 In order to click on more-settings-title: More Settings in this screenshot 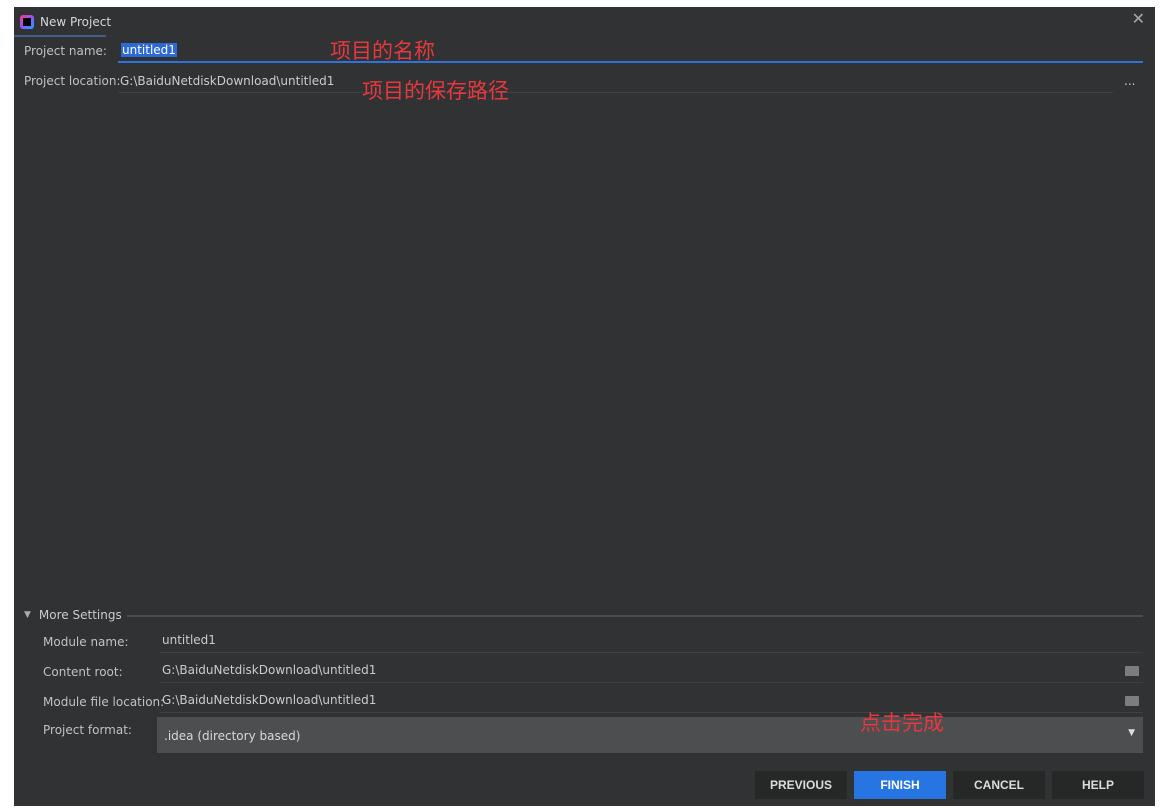, I will do `click(80, 615)`.